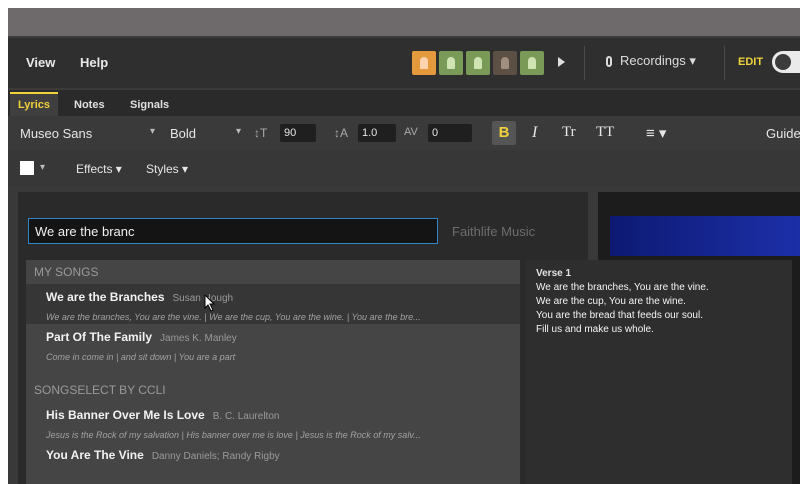  Describe the element at coordinates (404, 63) in the screenshot. I see `menu-bar: View Help Recordings ▾ EDIT` at that location.